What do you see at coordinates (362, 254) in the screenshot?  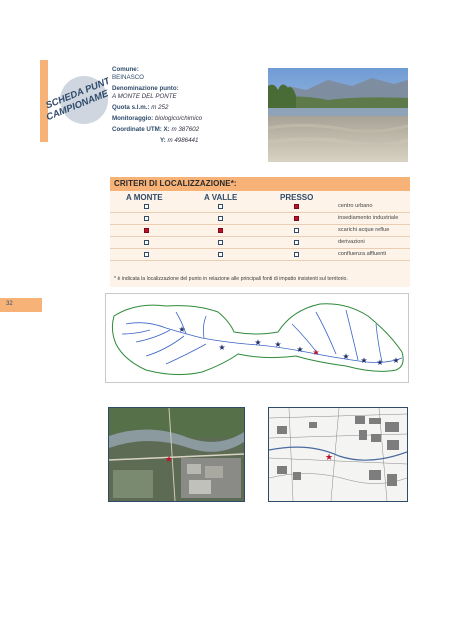 I see `criteria-label: confluenza affluenti` at bounding box center [362, 254].